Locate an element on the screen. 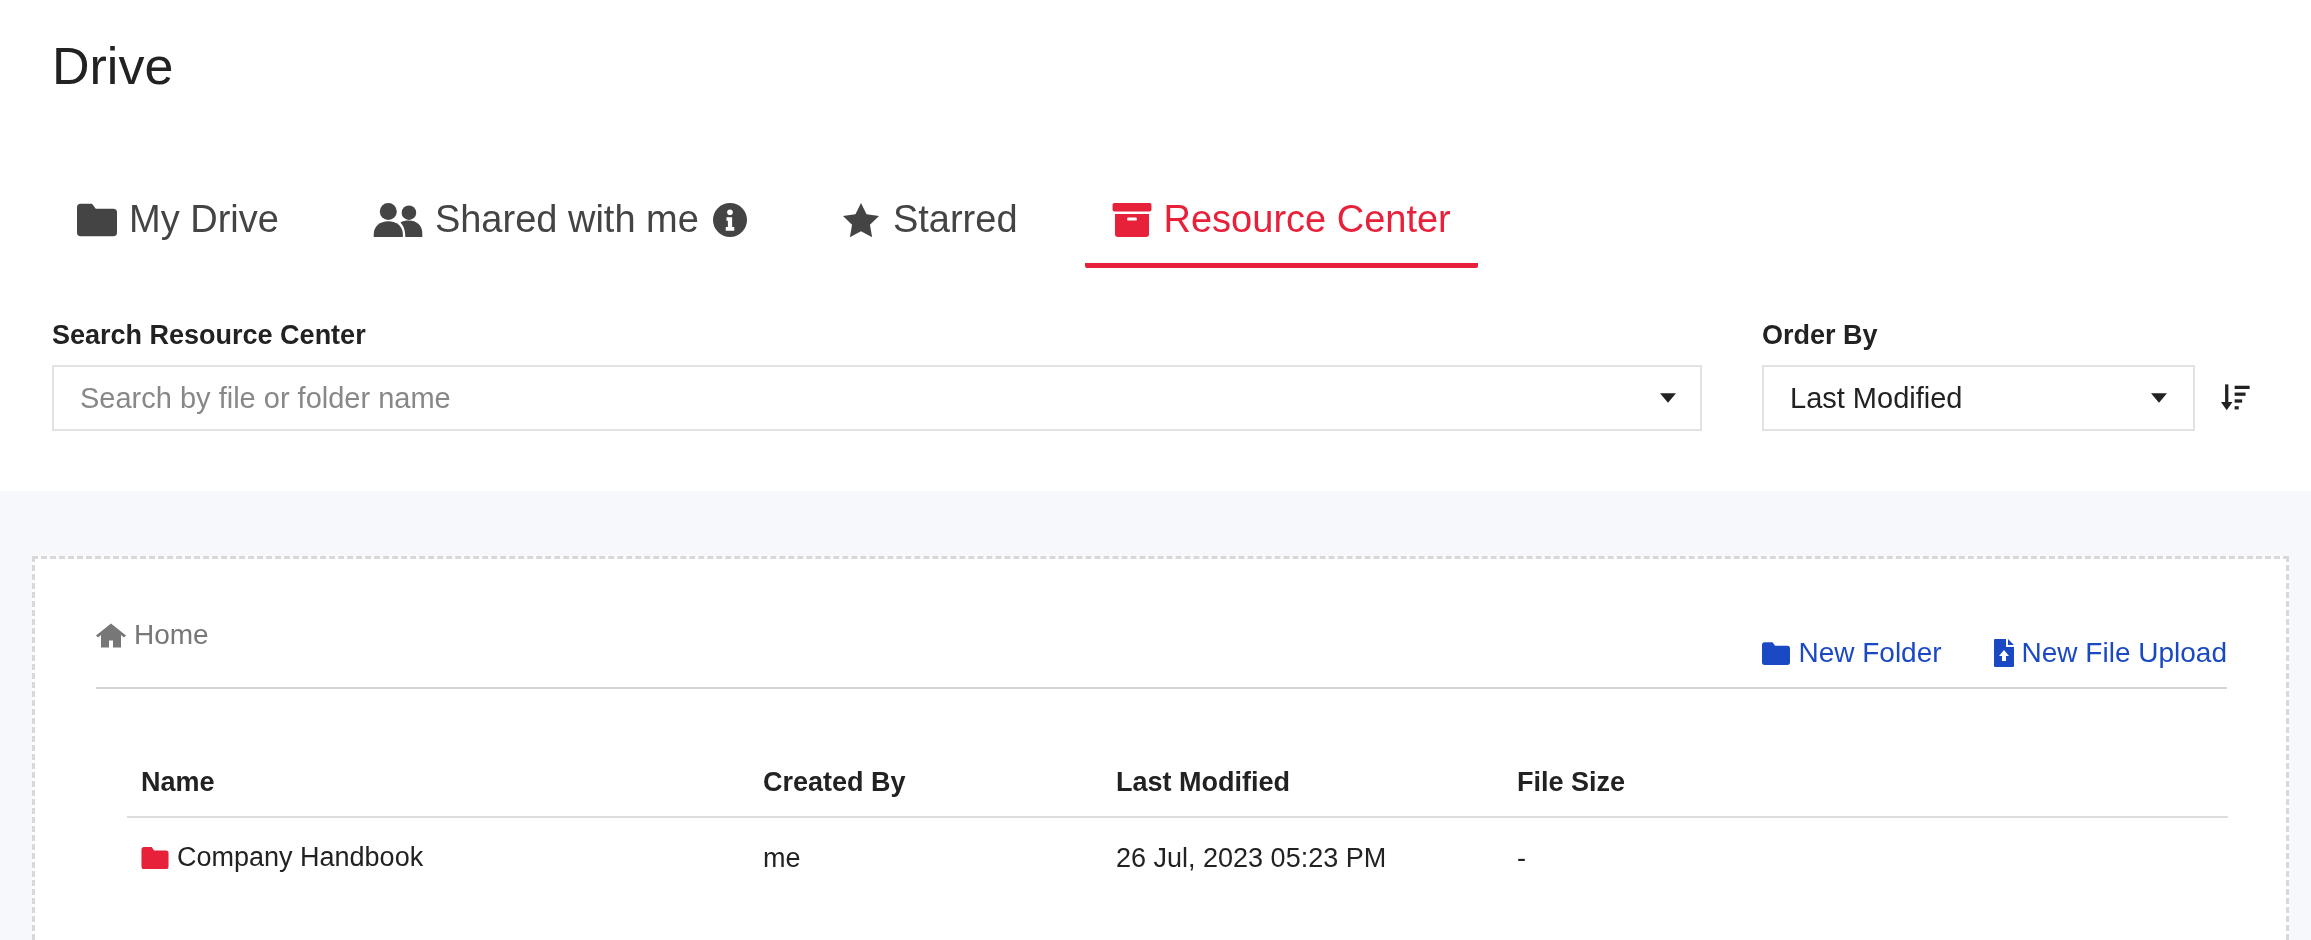  tab: Resource Center is located at coordinates (1281, 233).